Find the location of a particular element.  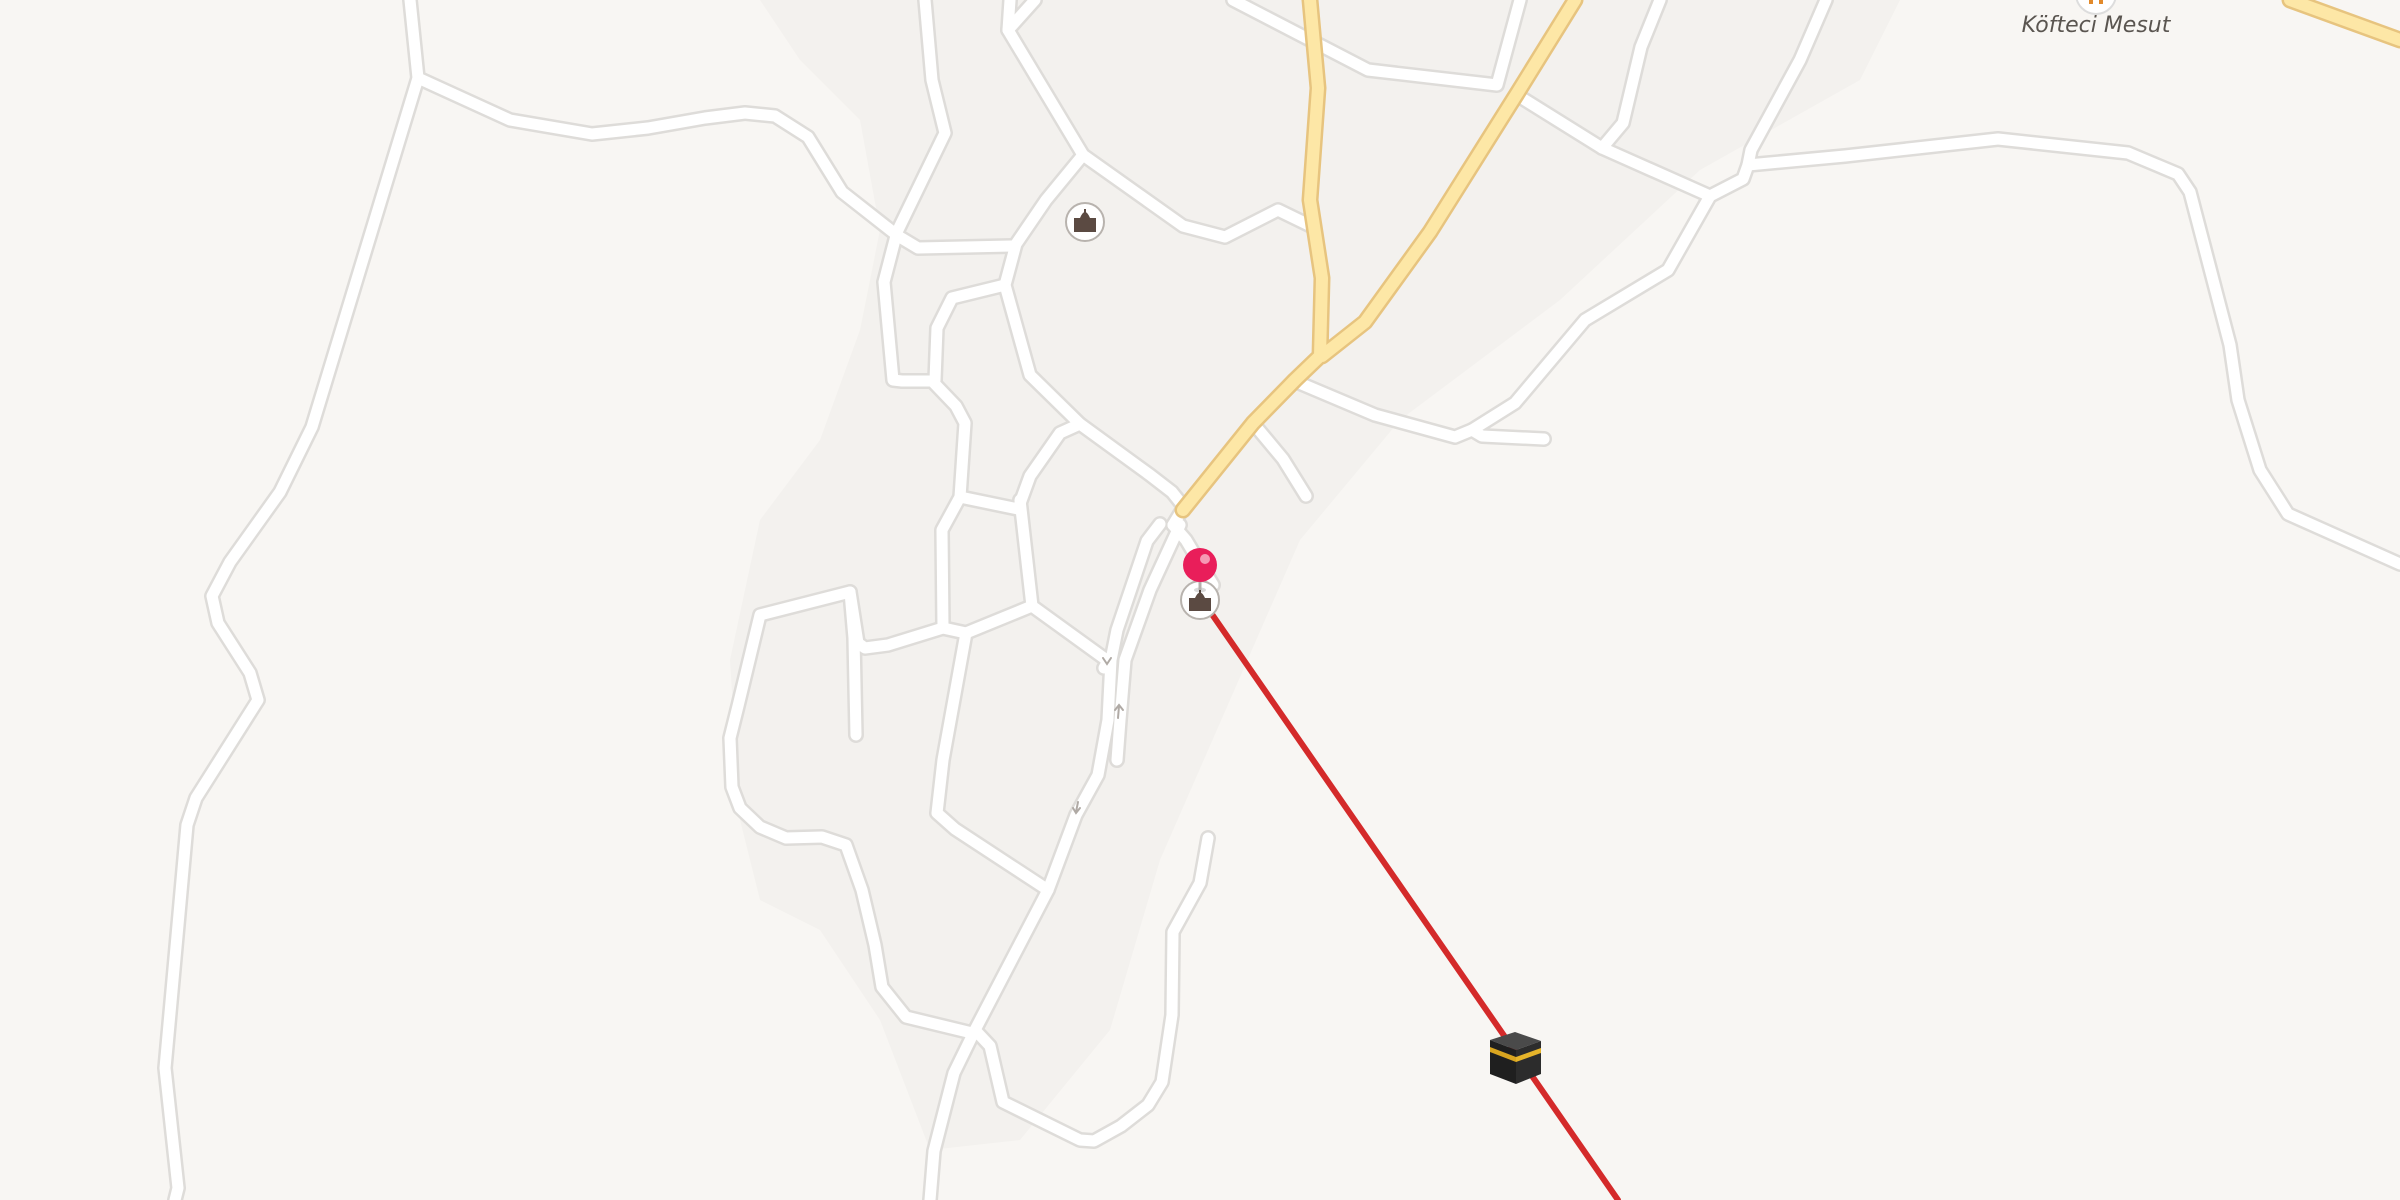

qibla-kaaba-marker is located at coordinates (1515, 1058).